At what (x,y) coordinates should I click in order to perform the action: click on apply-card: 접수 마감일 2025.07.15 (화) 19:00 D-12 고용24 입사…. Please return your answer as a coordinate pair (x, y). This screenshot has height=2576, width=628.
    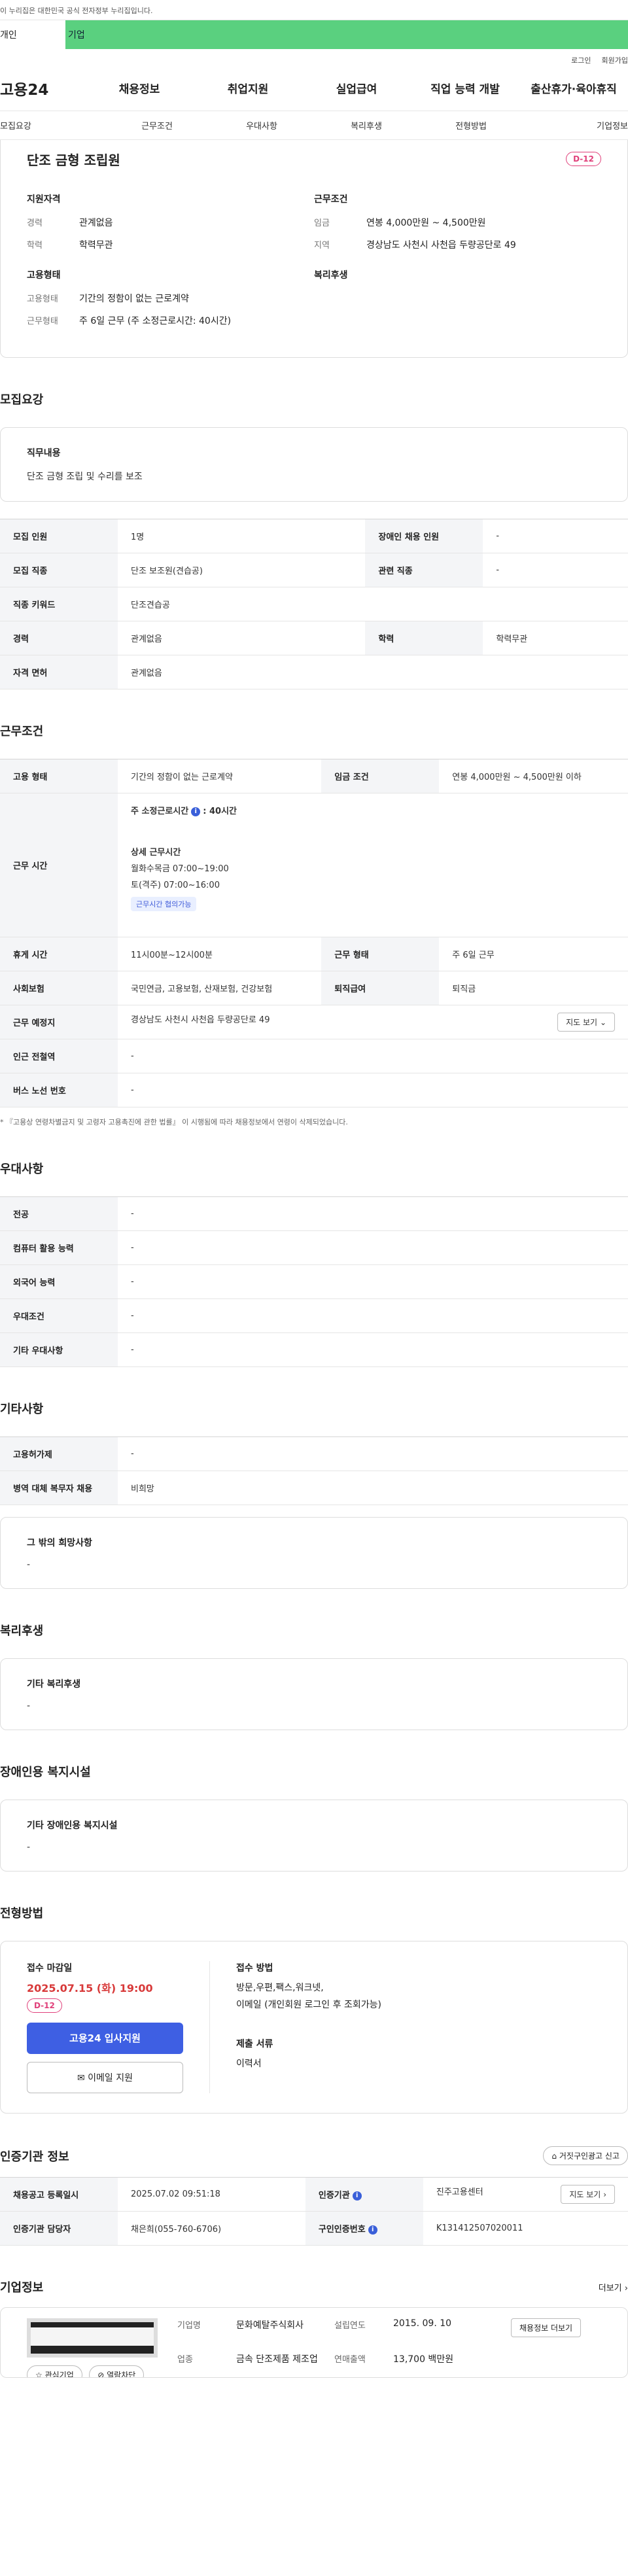
    Looking at the image, I should click on (314, 2027).